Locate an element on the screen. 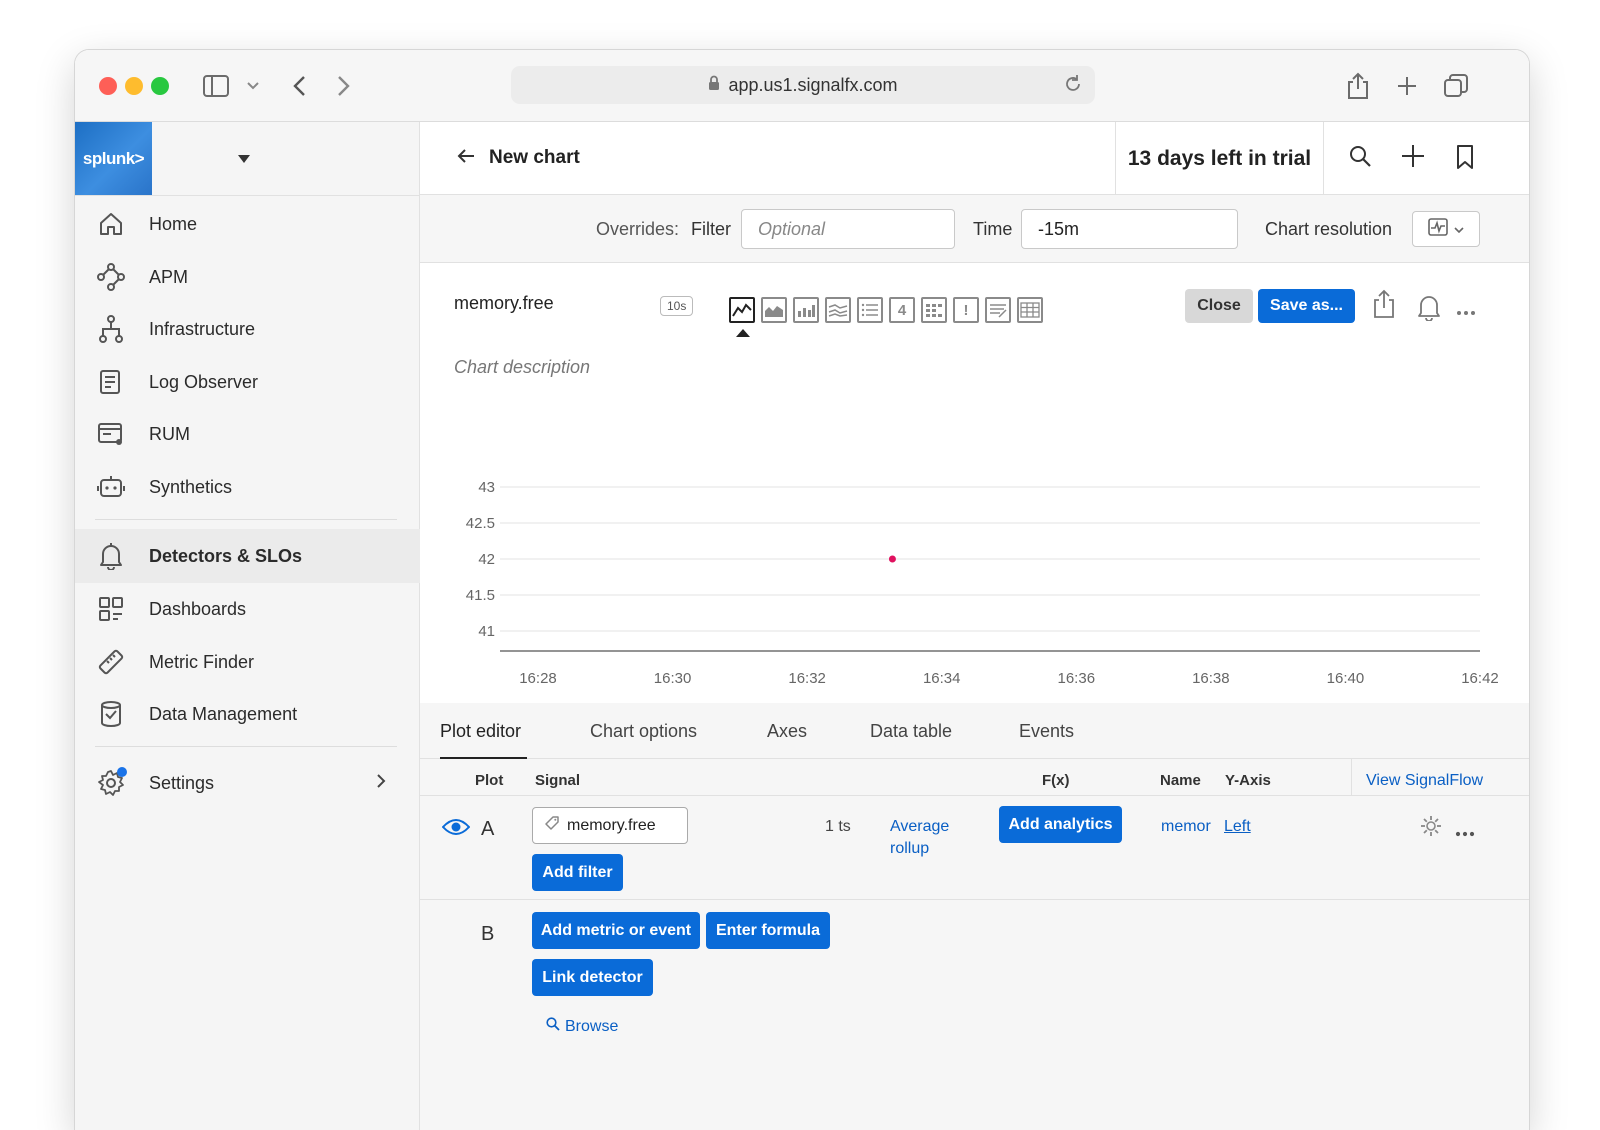 The image size is (1600, 1130). bookmark-icon is located at coordinates (1465, 159).